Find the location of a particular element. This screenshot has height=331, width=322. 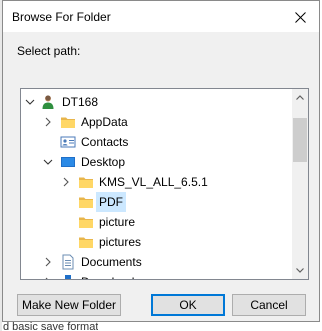

tree-item: DT168 is located at coordinates (157, 102).